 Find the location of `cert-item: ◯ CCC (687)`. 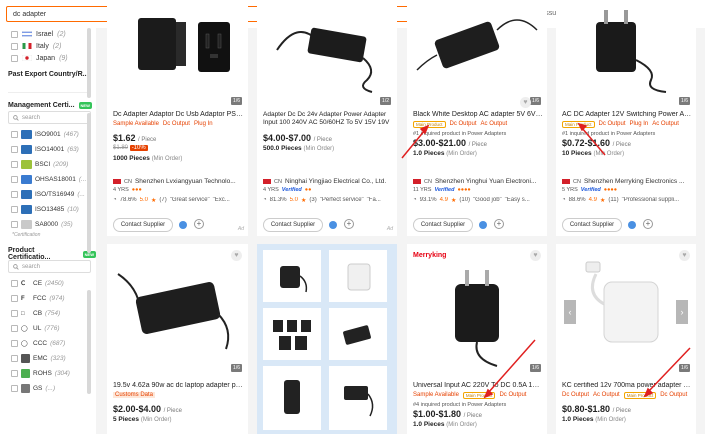

cert-item: ◯ CCC (687) is located at coordinates (48, 343).